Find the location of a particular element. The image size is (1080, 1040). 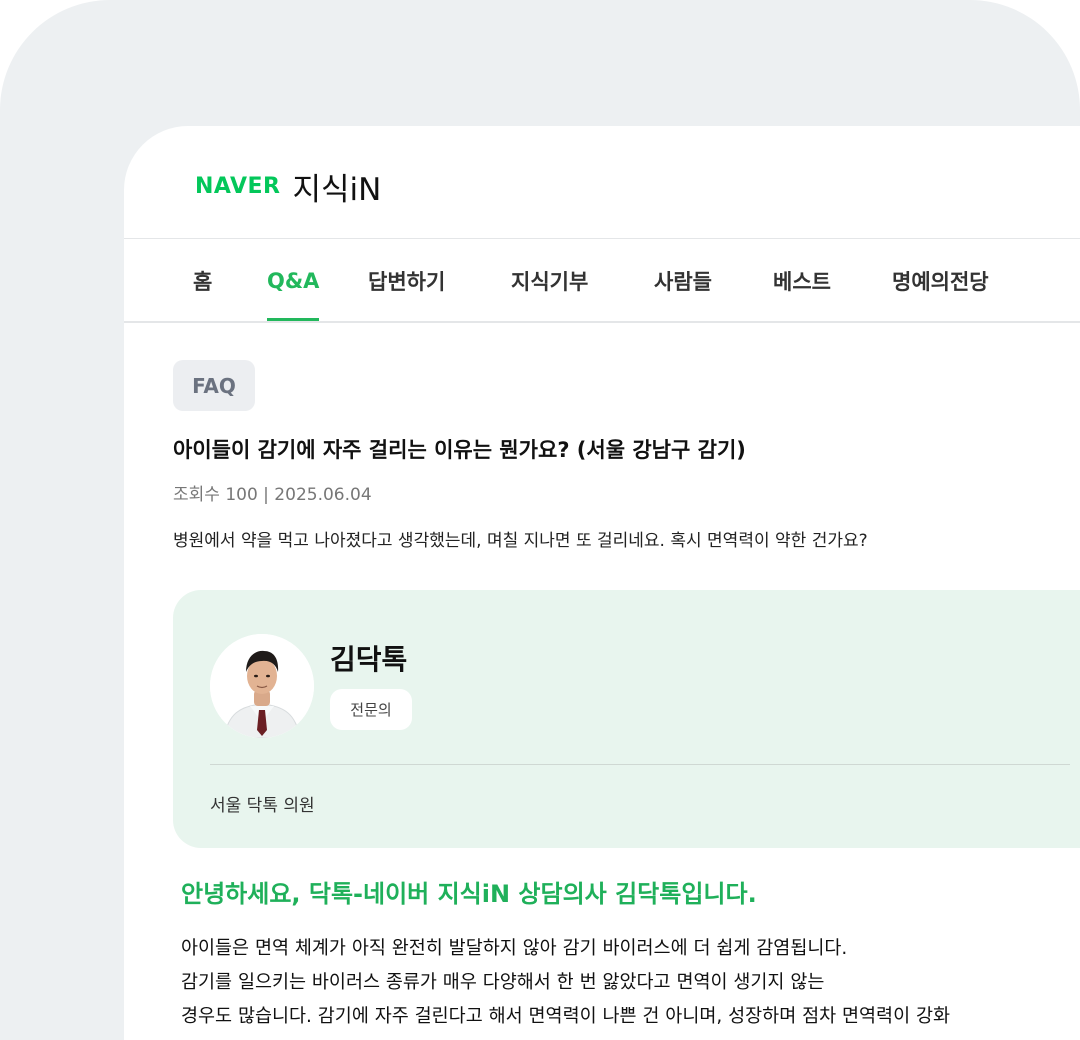

nav-item-hall-of-fame: 명예의전당 is located at coordinates (940, 280).